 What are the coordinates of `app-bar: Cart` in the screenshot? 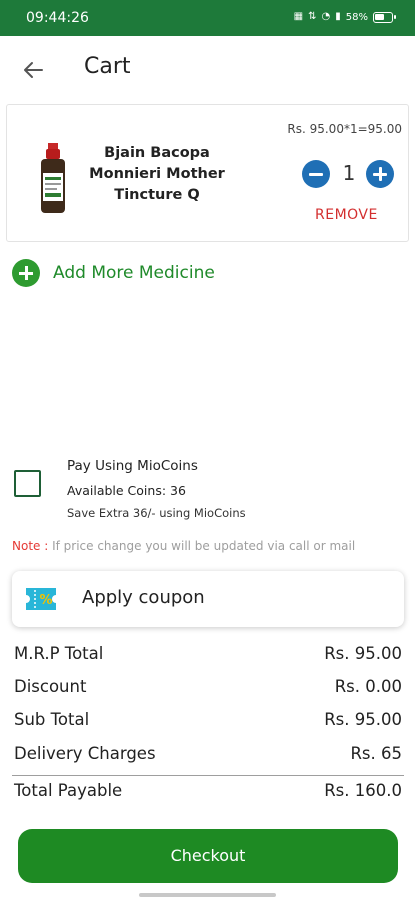 It's located at (207, 69).